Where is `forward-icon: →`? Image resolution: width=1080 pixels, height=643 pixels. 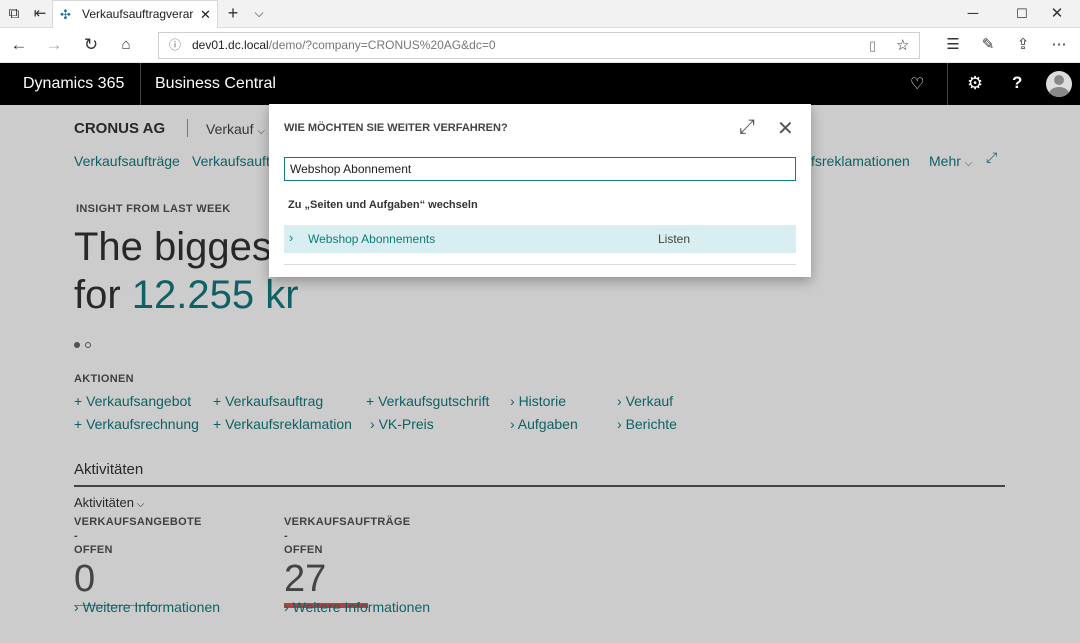
forward-icon: → is located at coordinates (54, 45).